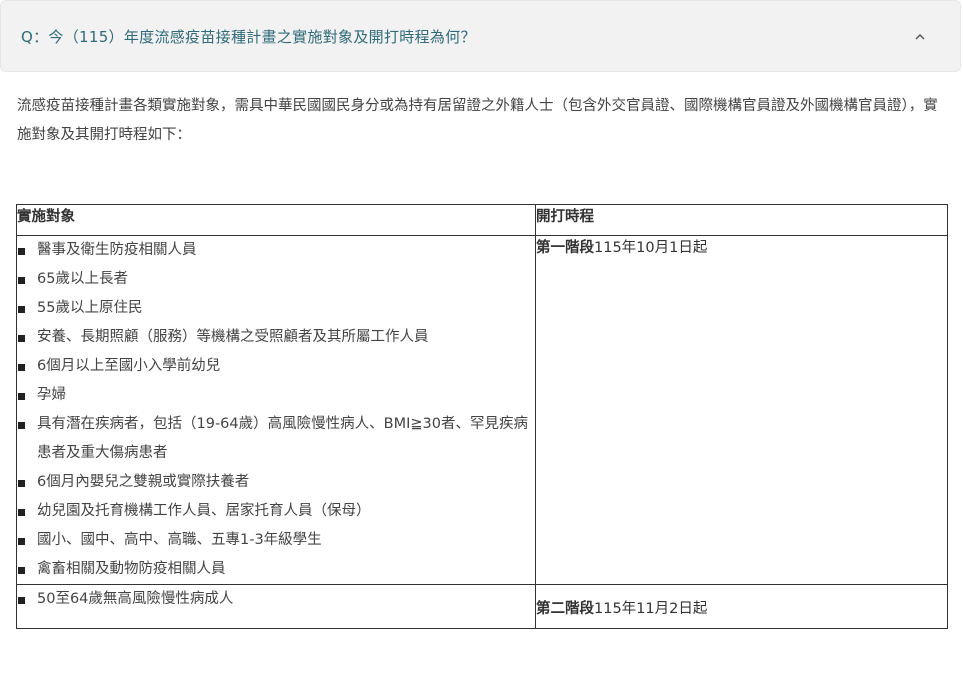  I want to click on stage-label: 第一階段, so click(565, 248).